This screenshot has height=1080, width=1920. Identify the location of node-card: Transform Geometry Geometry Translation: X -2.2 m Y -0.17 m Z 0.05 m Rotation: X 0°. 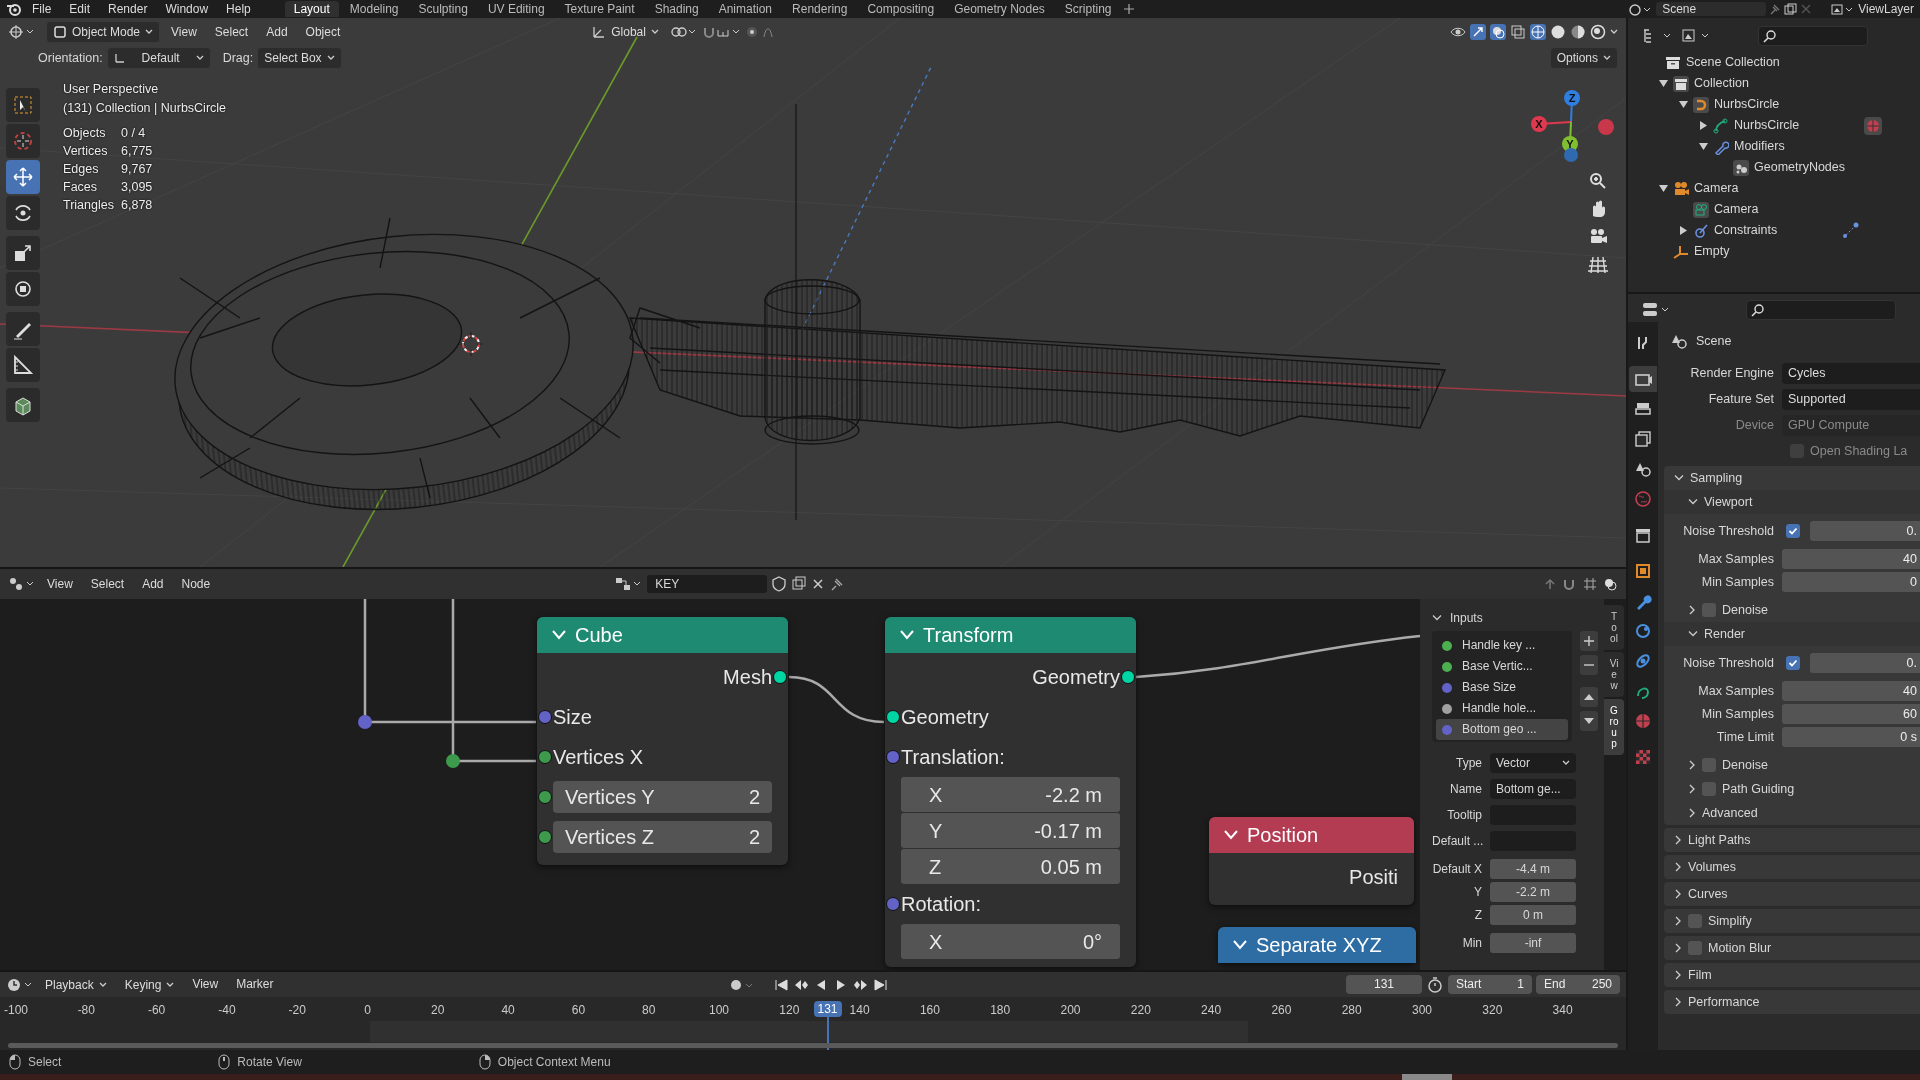
(1010, 792).